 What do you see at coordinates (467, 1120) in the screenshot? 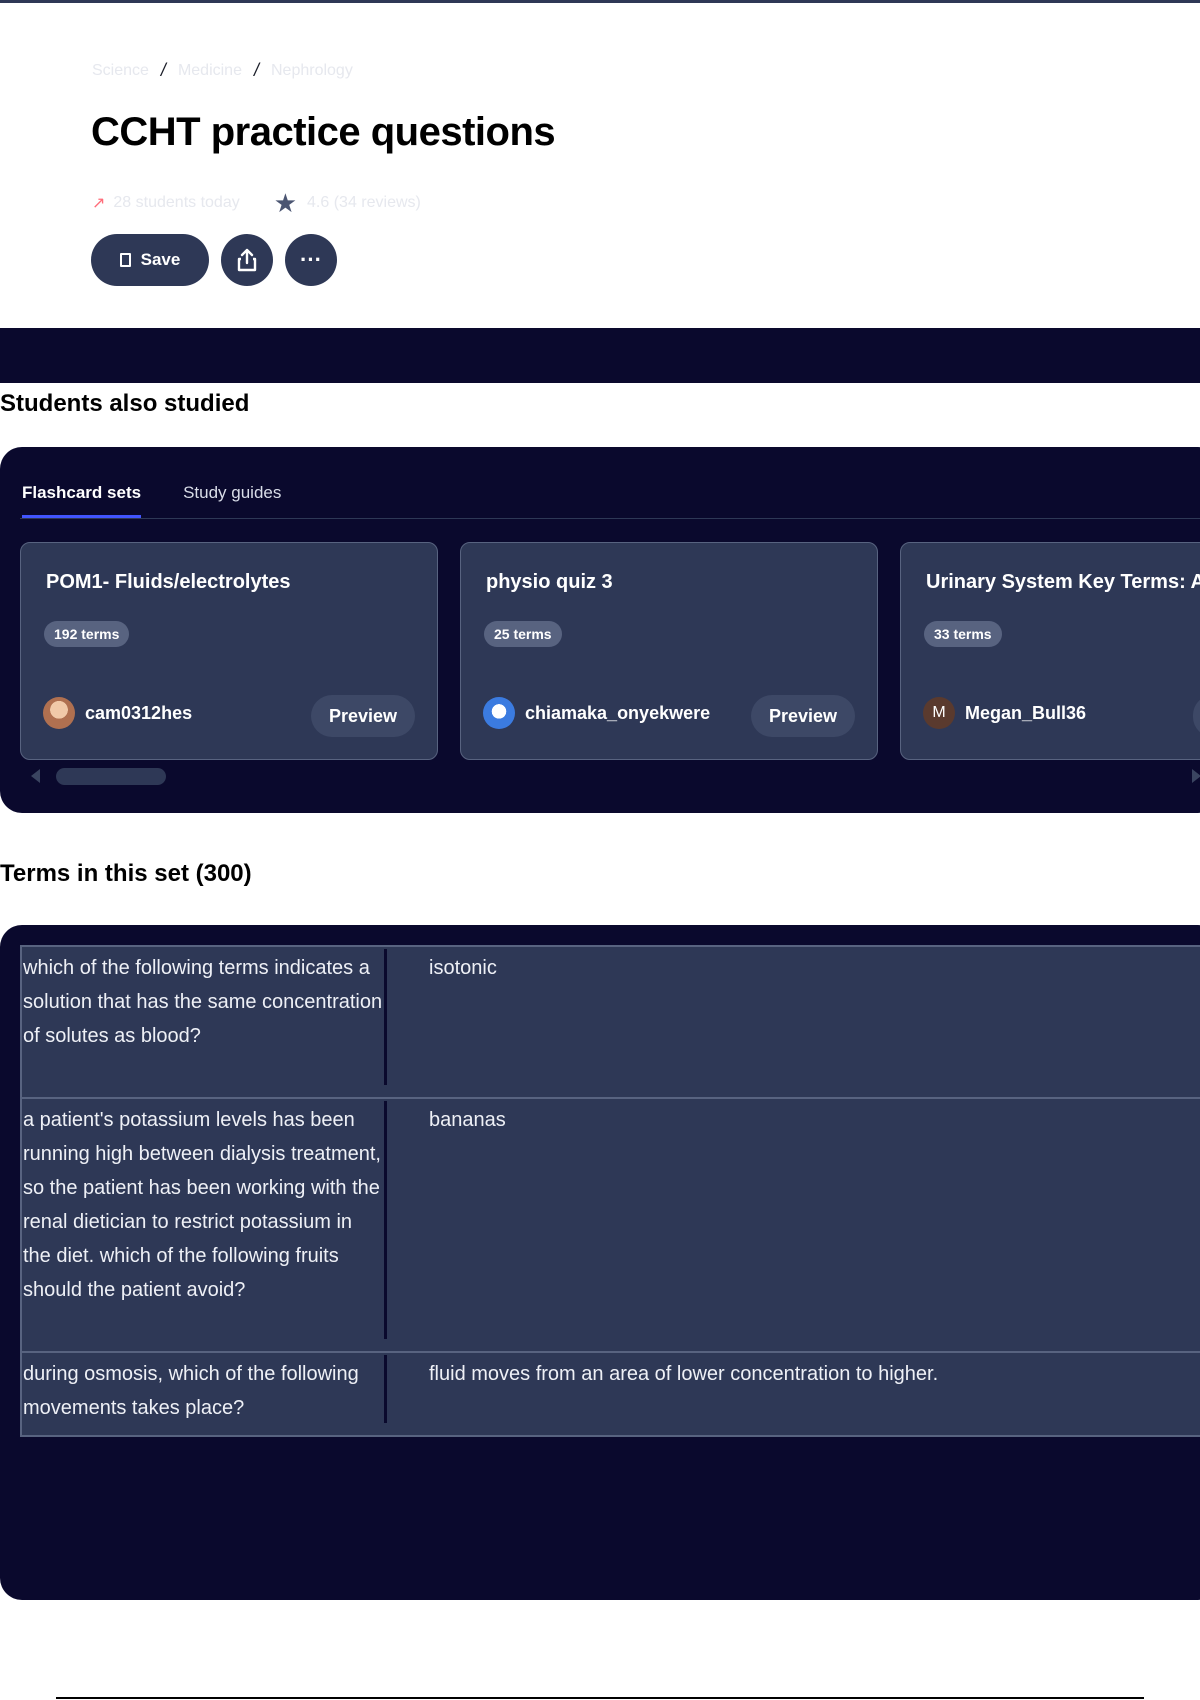
I see `term-answer: bananas` at bounding box center [467, 1120].